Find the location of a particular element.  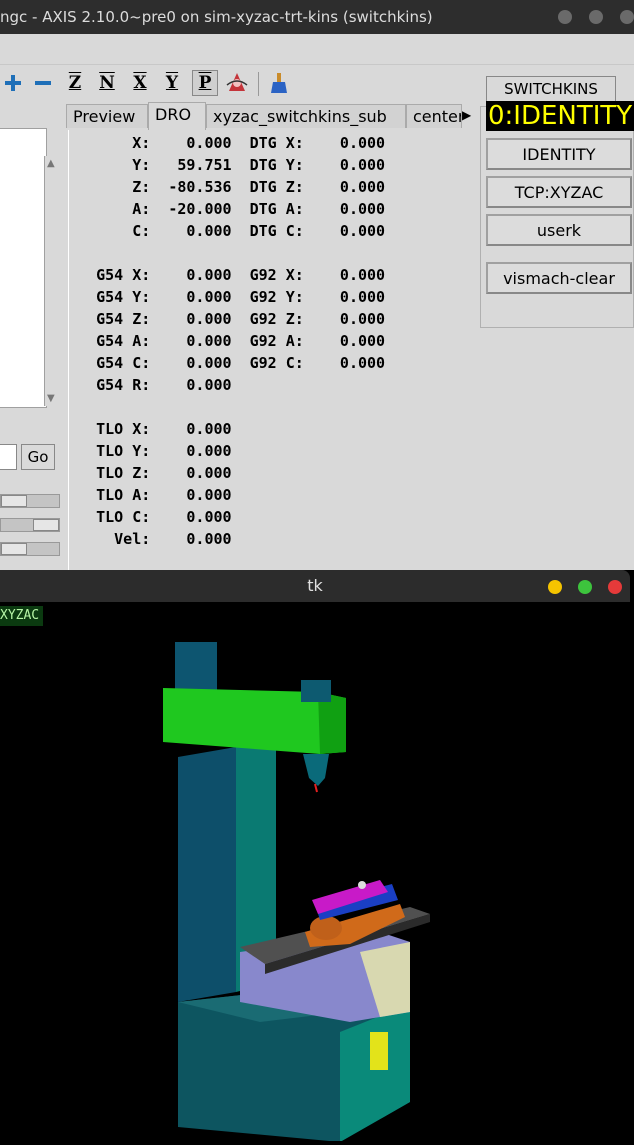

jog-speed-slider is located at coordinates (30, 549).